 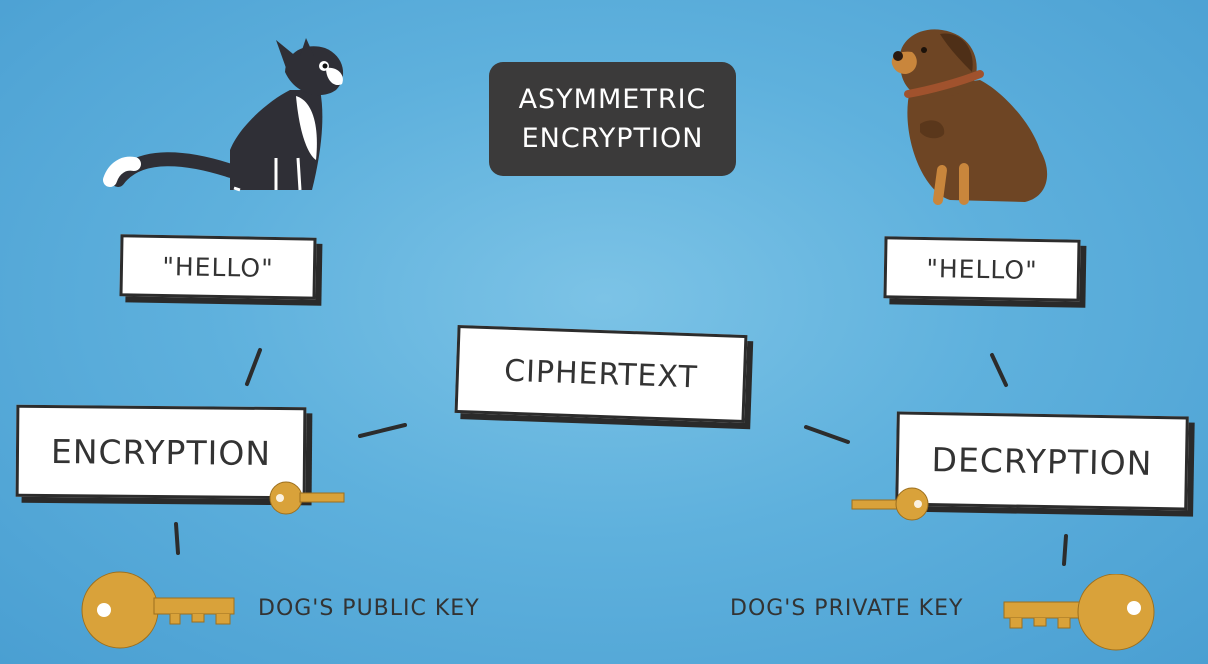 What do you see at coordinates (382, 430) in the screenshot?
I see `connector-encryption-to-ciphertext` at bounding box center [382, 430].